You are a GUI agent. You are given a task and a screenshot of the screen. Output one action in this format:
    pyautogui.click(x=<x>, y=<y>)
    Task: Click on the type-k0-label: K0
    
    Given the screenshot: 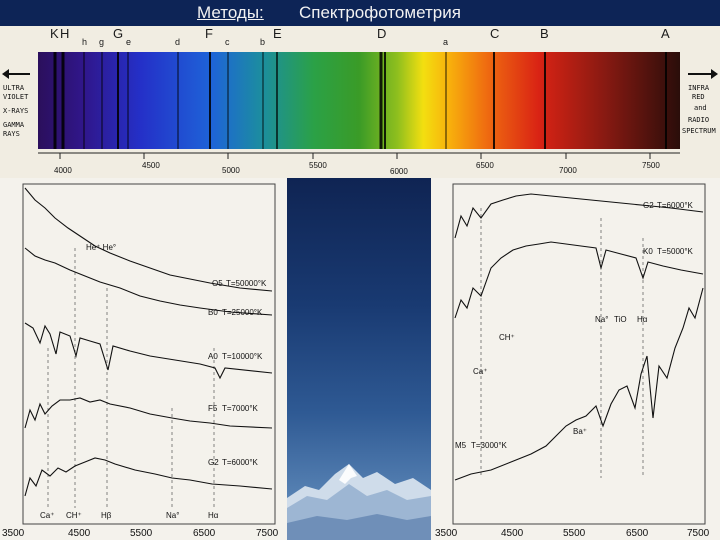 What is the action you would take?
    pyautogui.click(x=648, y=251)
    